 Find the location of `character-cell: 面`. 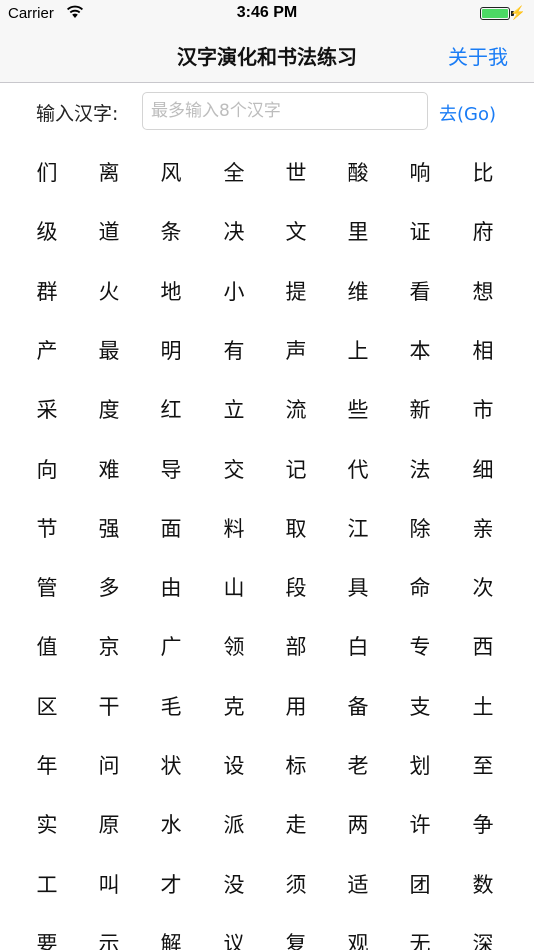

character-cell: 面 is located at coordinates (171, 528).